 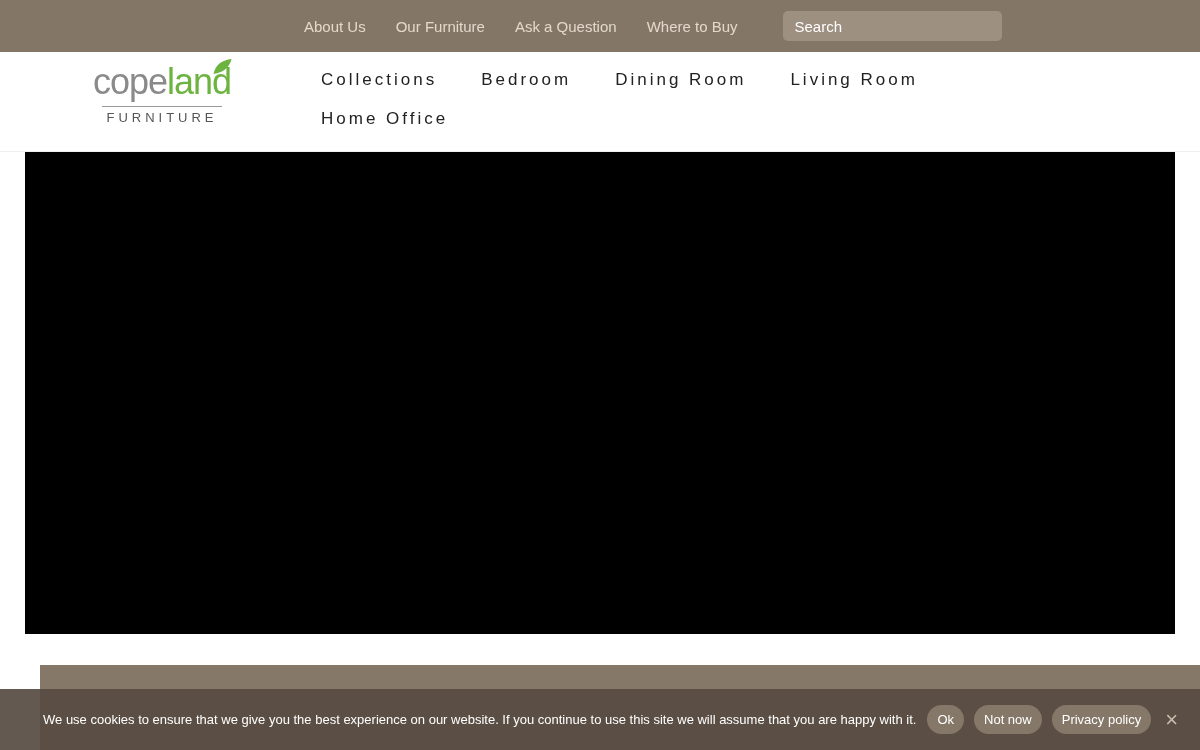 What do you see at coordinates (385, 119) in the screenshot?
I see `menu-item: Home Office` at bounding box center [385, 119].